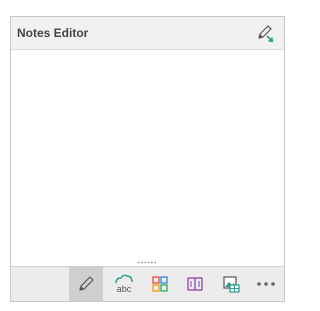 The width and height of the screenshot is (320, 311). I want to click on pencil-icon, so click(86, 283).